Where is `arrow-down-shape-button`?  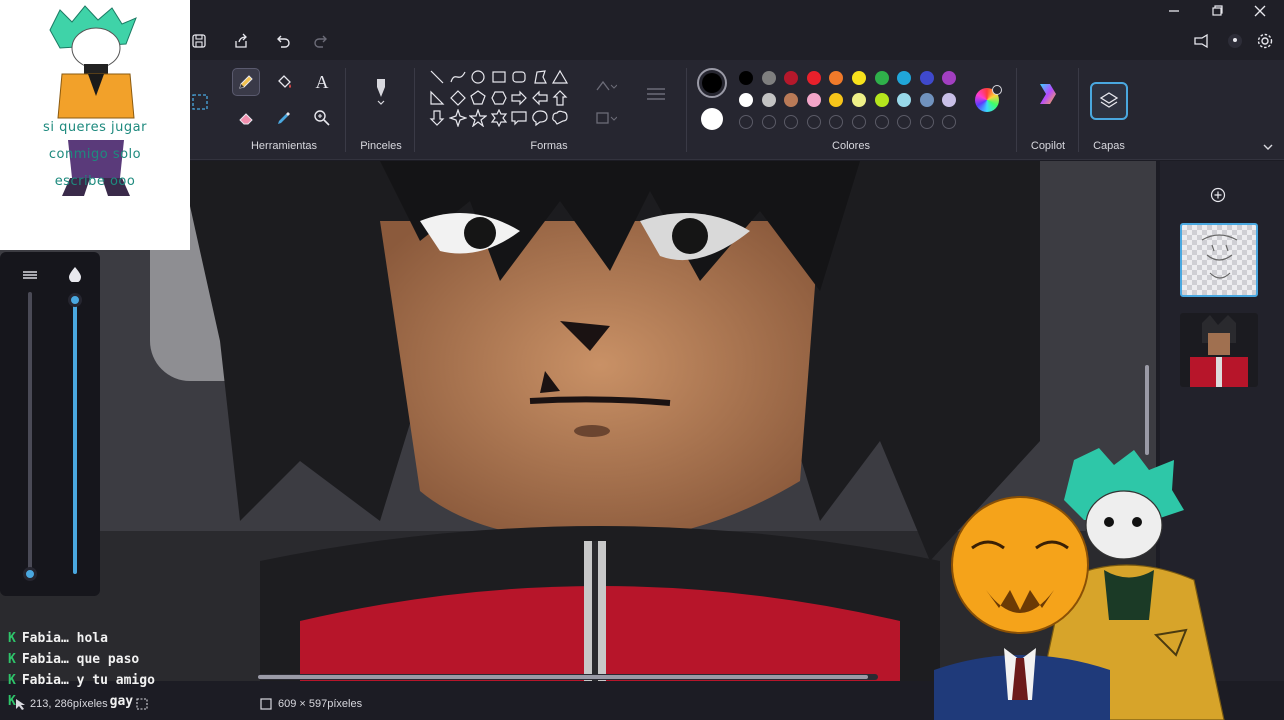
arrow-down-shape-button is located at coordinates (437, 118).